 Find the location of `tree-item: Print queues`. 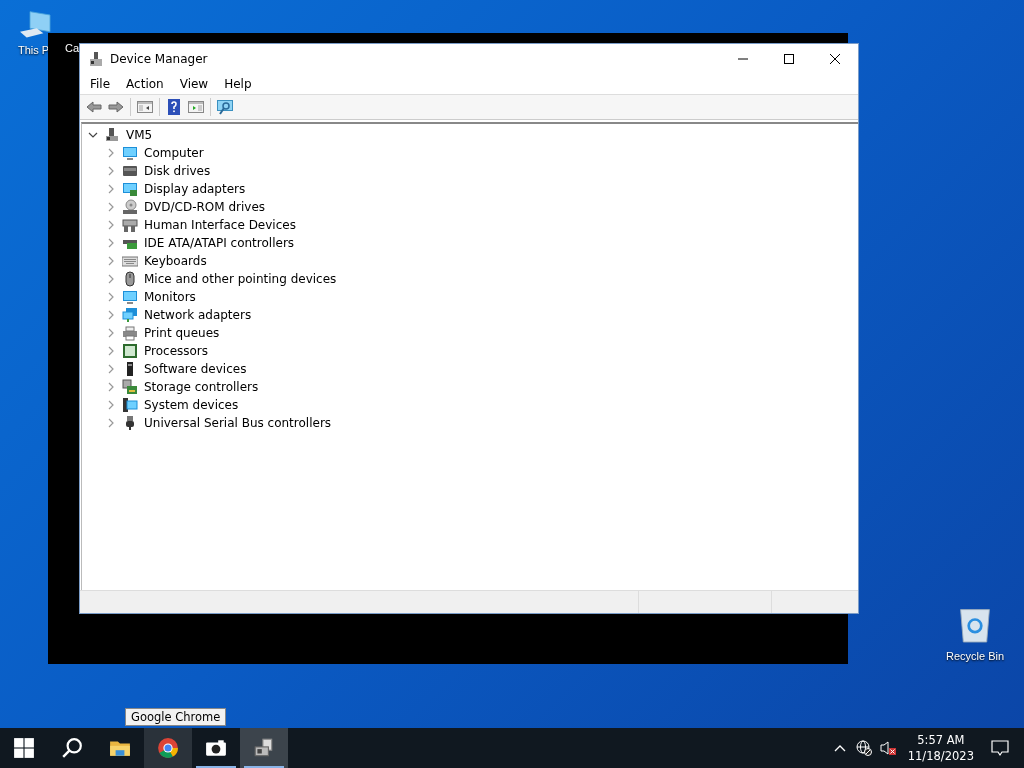

tree-item: Print queues is located at coordinates (182, 333).